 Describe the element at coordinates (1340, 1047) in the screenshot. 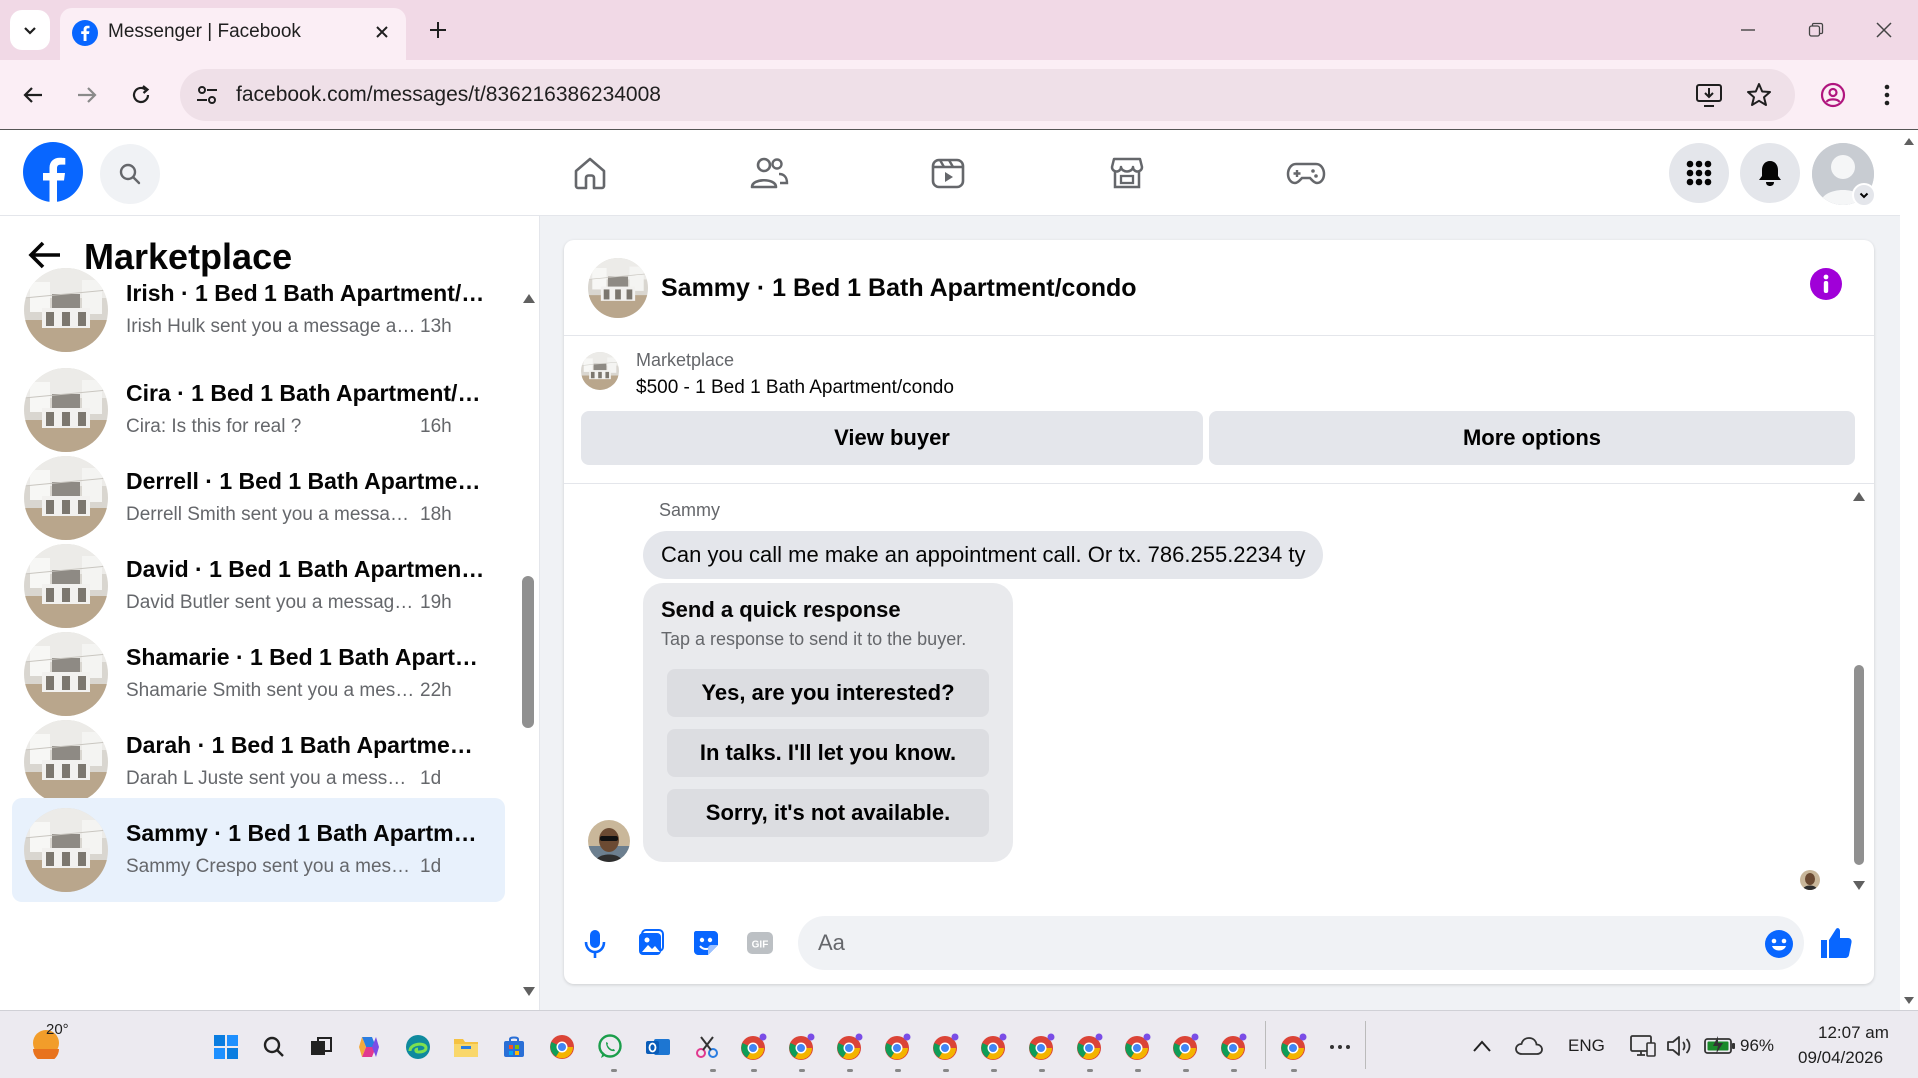

I see `taskbar-overflow-button` at that location.